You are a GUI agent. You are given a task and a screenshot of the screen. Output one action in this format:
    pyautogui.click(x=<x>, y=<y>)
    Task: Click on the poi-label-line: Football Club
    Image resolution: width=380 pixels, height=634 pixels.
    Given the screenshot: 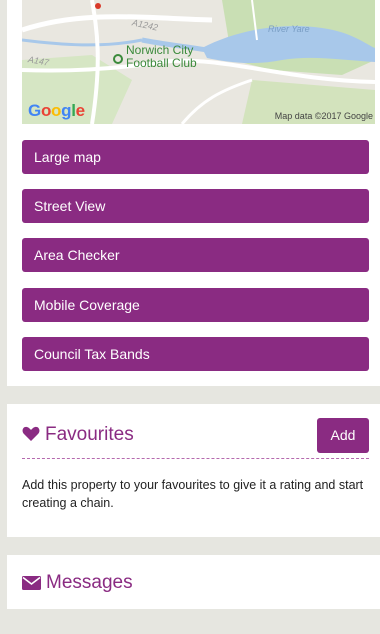 What is the action you would take?
    pyautogui.click(x=161, y=63)
    